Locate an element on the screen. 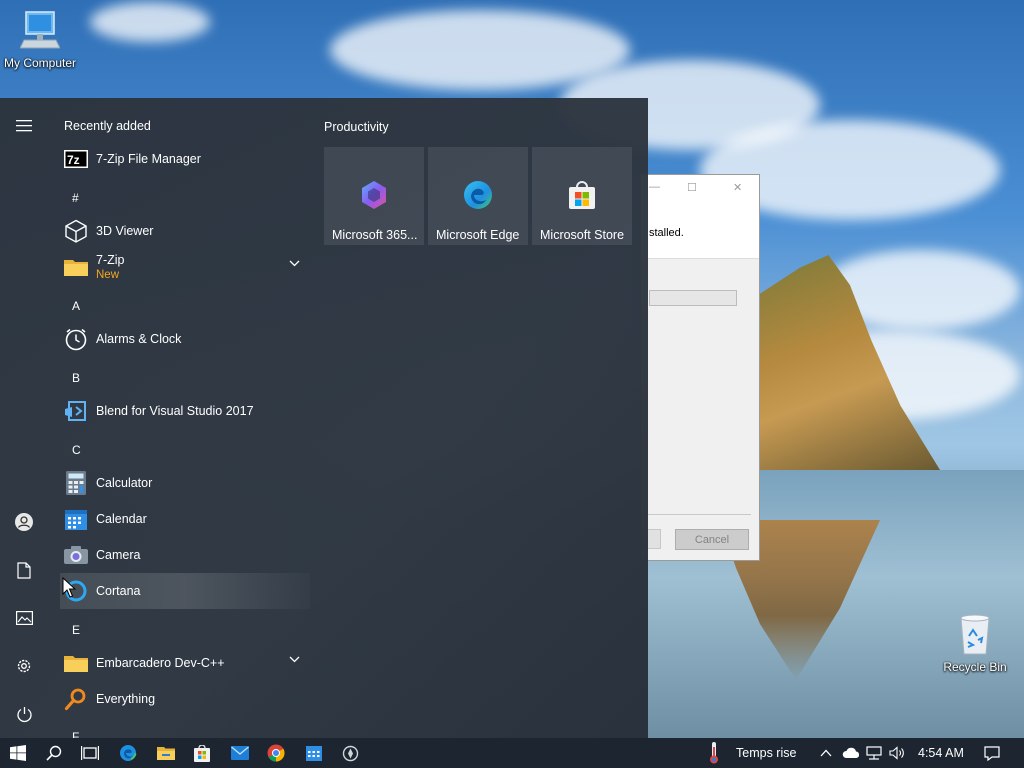 This screenshot has height=768, width=1024. task-view-button is located at coordinates (90, 753).